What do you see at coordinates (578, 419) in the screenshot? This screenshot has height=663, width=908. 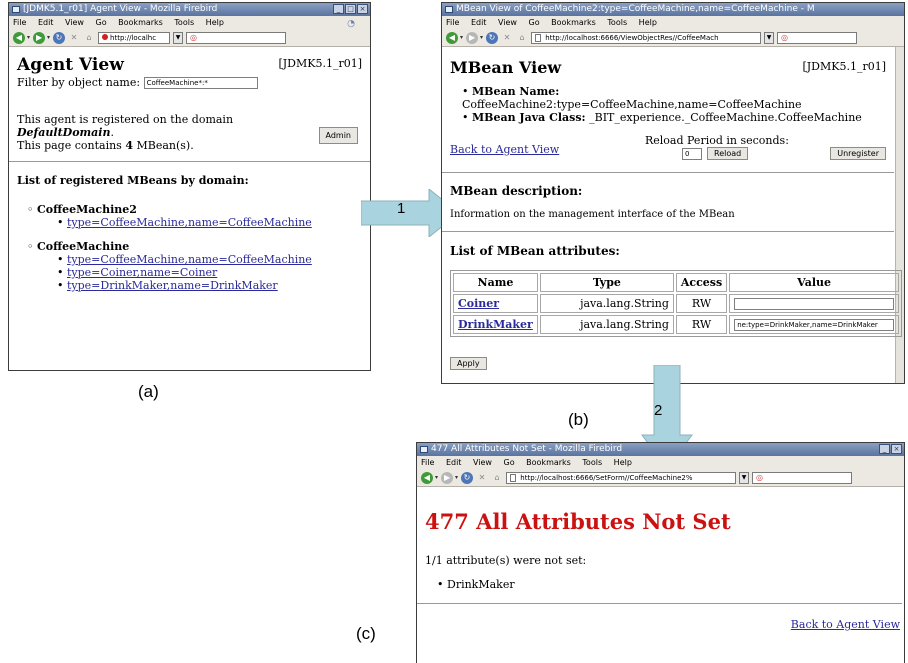 I see `caption-b: (b)` at bounding box center [578, 419].